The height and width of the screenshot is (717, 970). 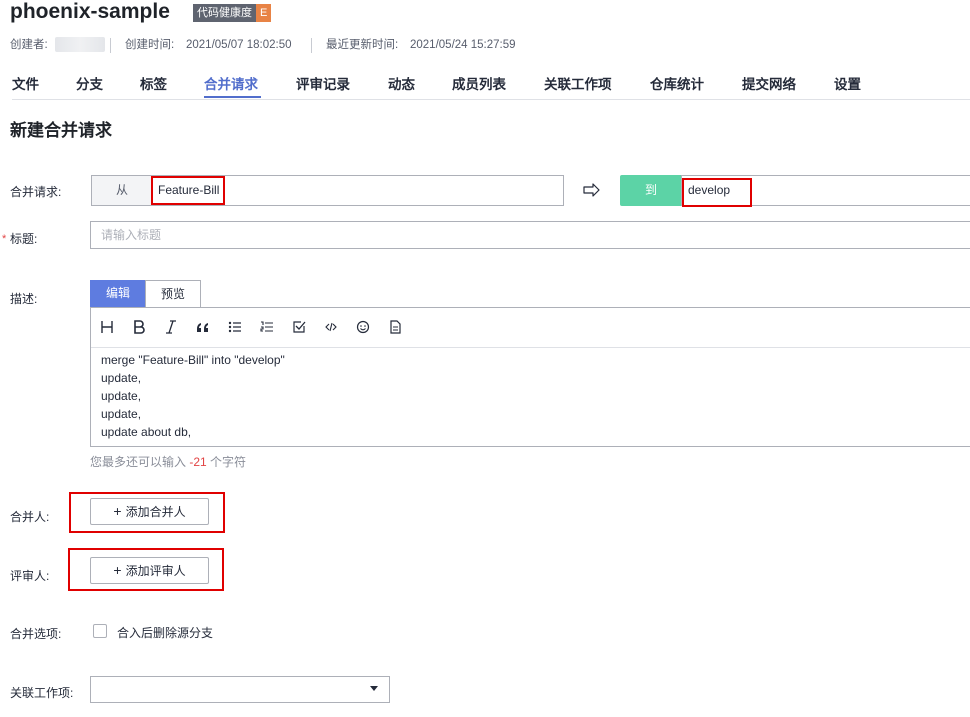 What do you see at coordinates (847, 83) in the screenshot?
I see `tab-settings: 设置` at bounding box center [847, 83].